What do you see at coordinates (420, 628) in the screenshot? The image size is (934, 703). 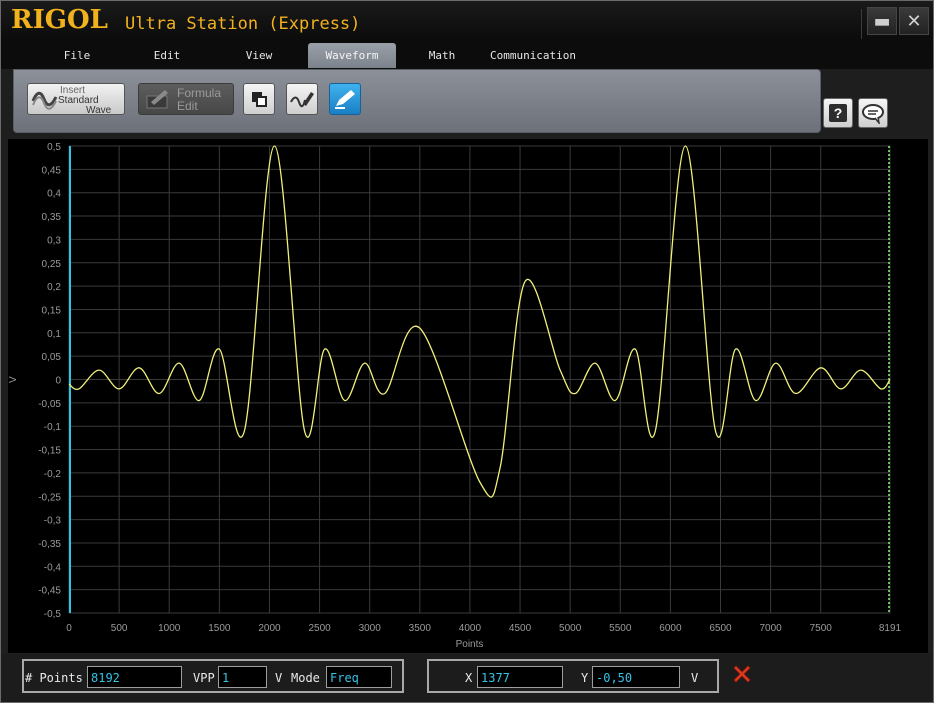 I see `x-tick-label: 3500` at bounding box center [420, 628].